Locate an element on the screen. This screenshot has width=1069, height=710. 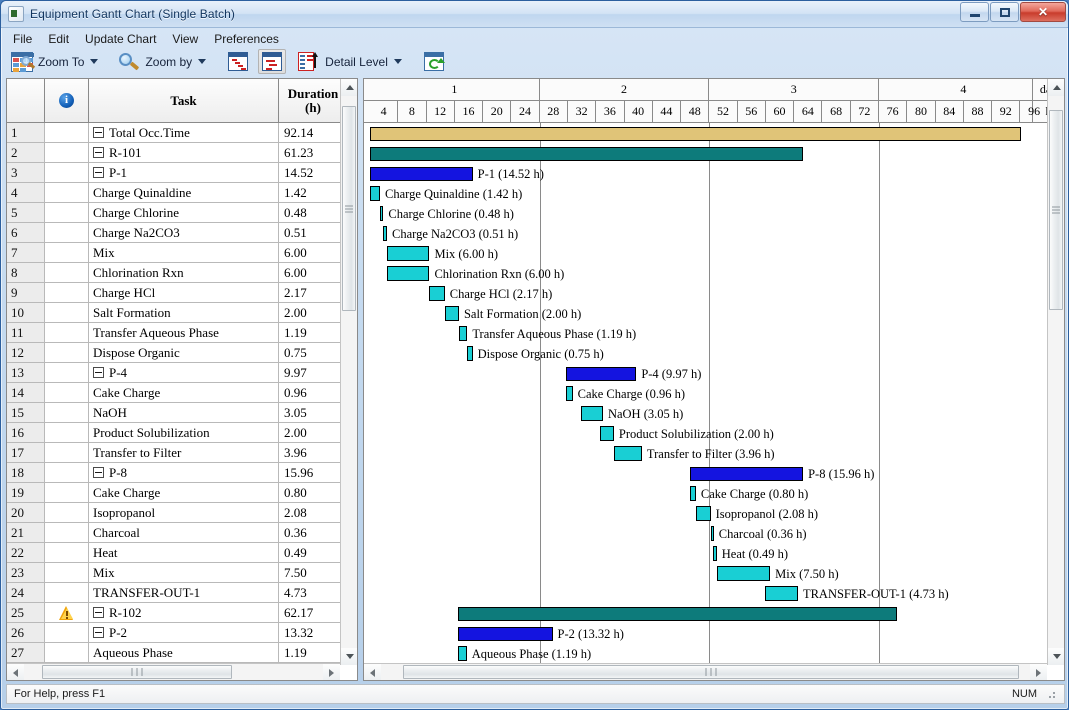
warning-icon is located at coordinates (66, 612).